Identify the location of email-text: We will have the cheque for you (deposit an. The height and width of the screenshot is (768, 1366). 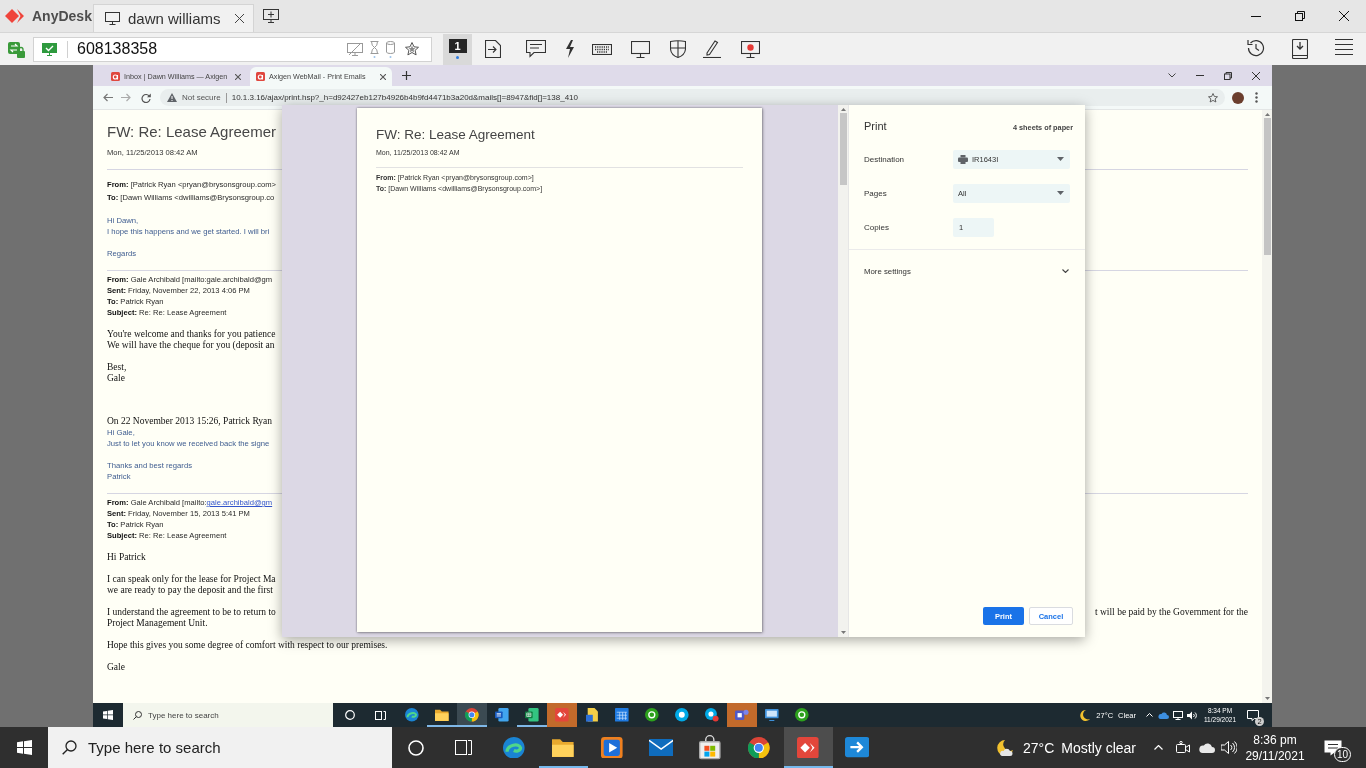
(191, 345).